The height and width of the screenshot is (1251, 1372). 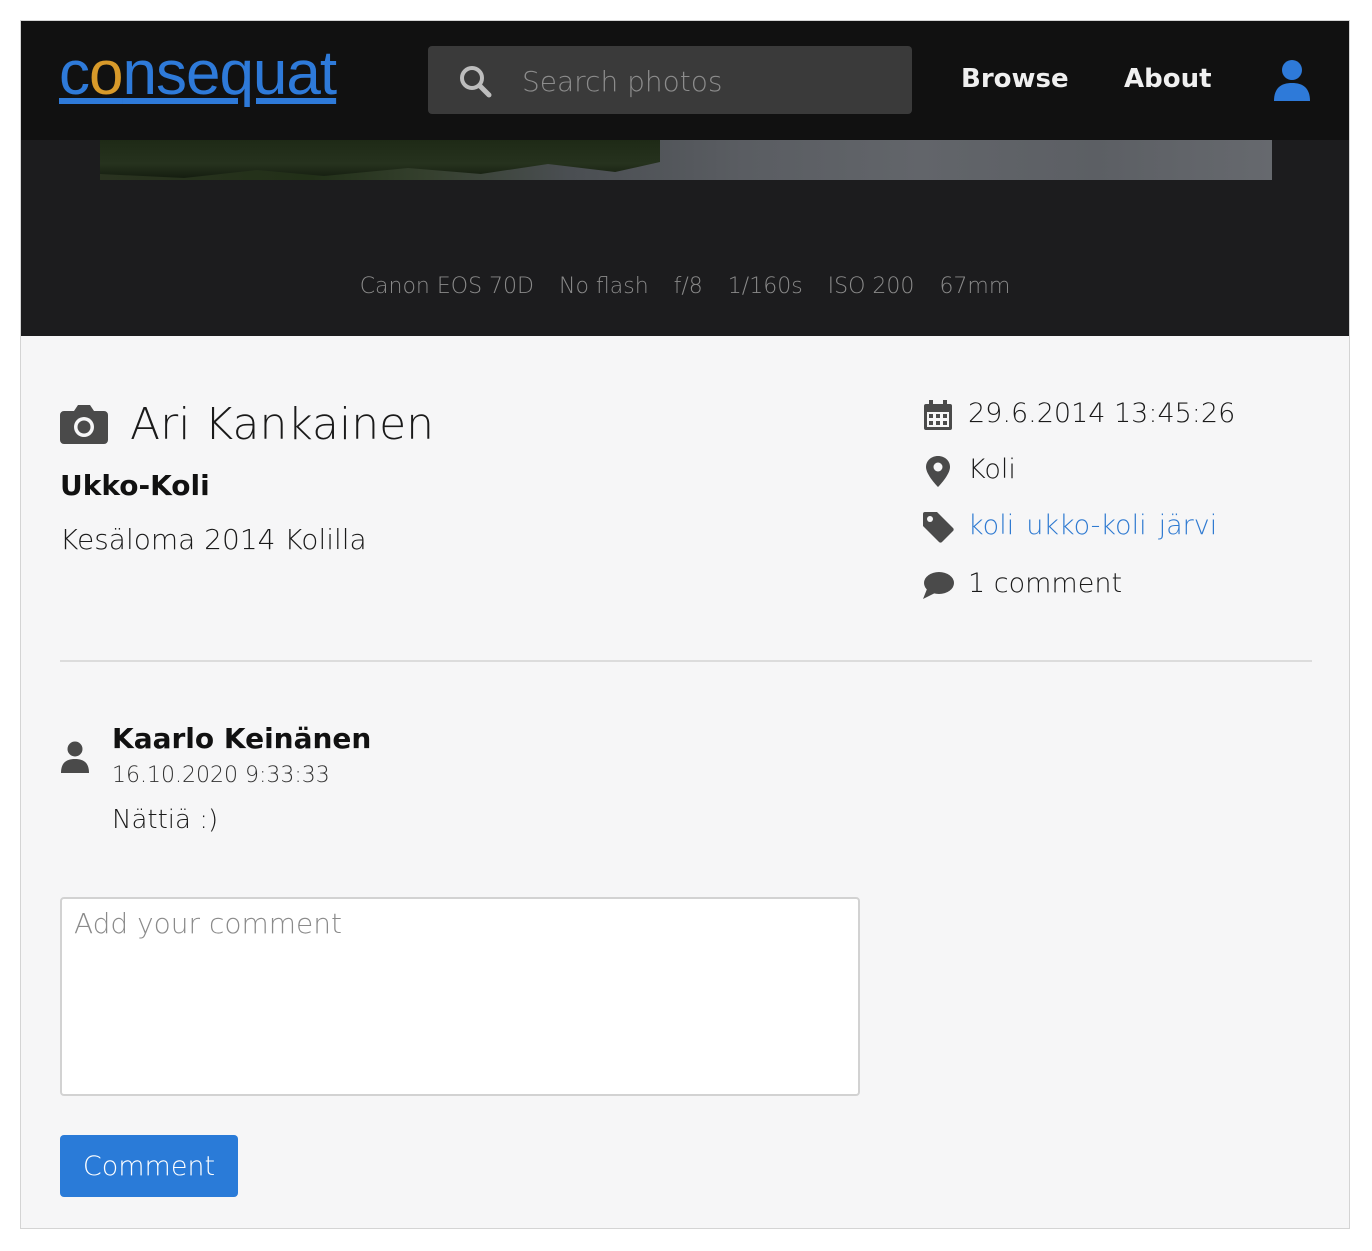 I want to click on photo-image-treeline, so click(x=380, y=159).